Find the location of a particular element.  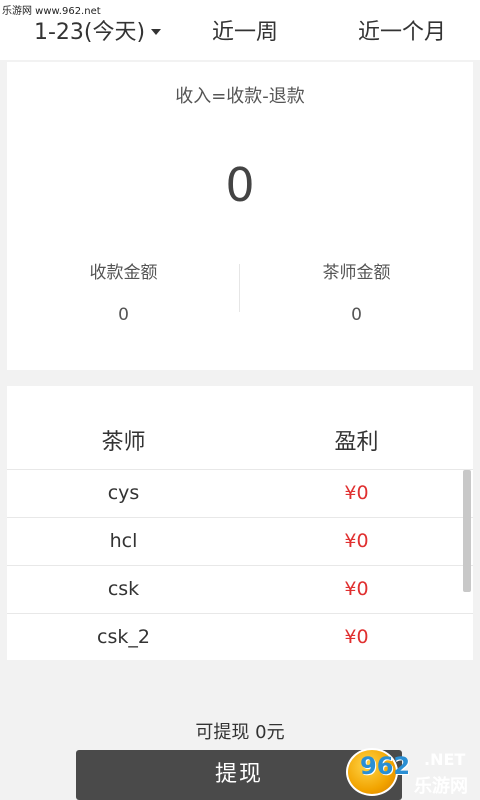

received-amount-stat: 收款金额 0 is located at coordinates (123, 291).